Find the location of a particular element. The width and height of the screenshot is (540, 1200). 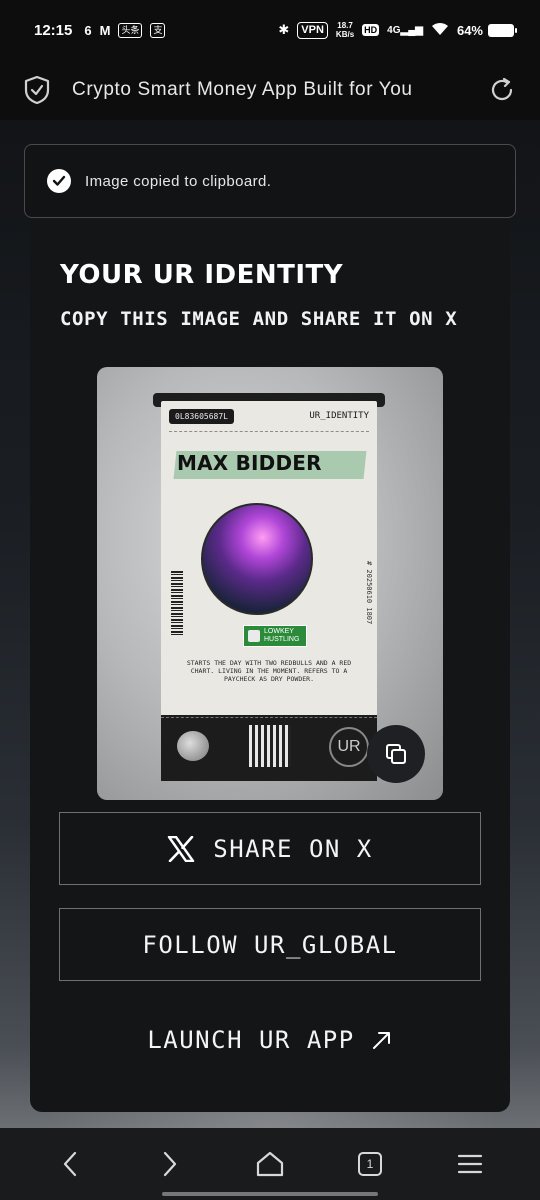

menu-icon is located at coordinates (470, 1164).